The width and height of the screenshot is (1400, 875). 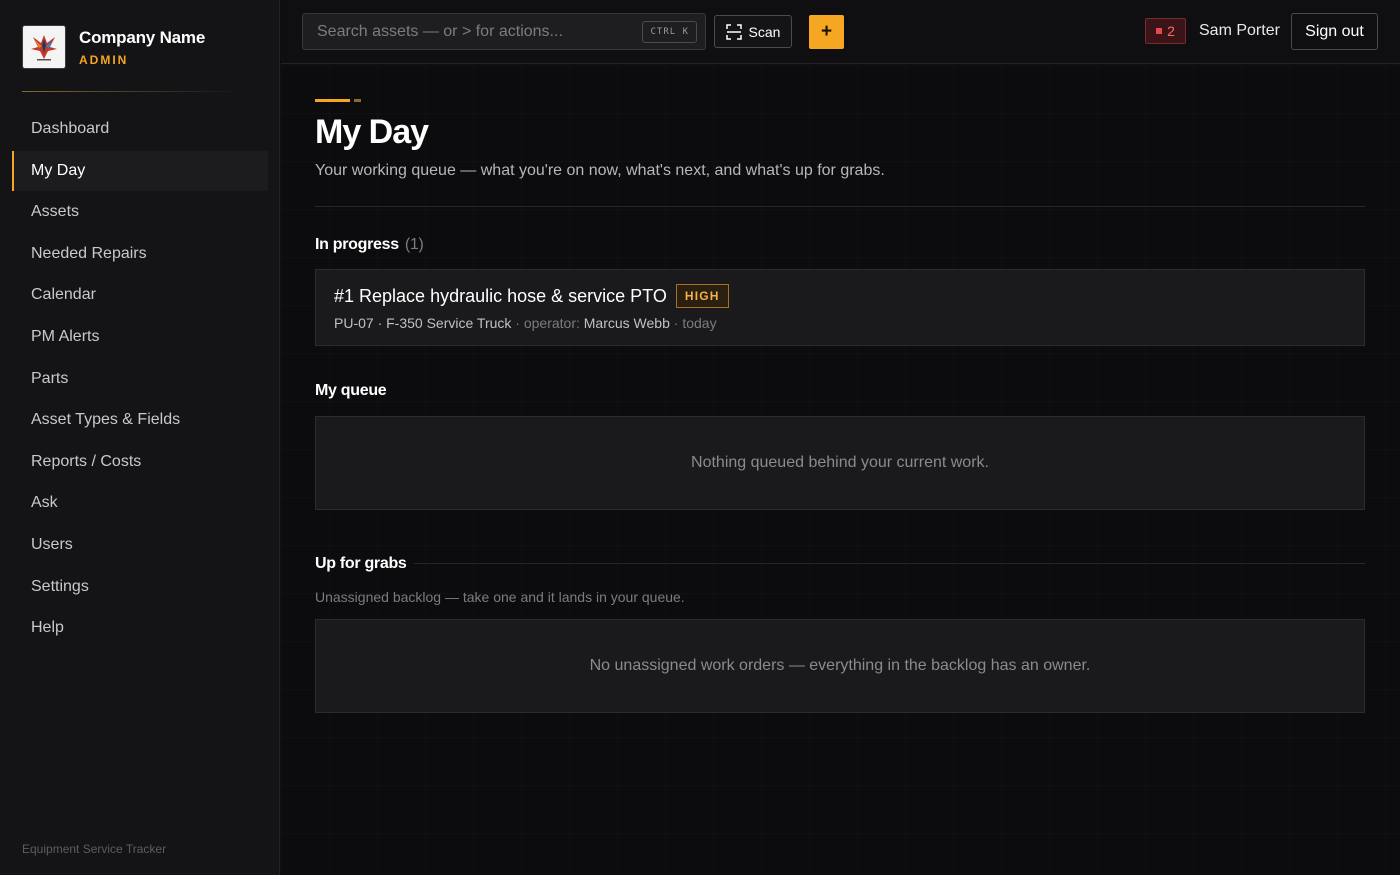 I want to click on sidebar-item-asset-types: Asset Types & Fields, so click(x=140, y=420).